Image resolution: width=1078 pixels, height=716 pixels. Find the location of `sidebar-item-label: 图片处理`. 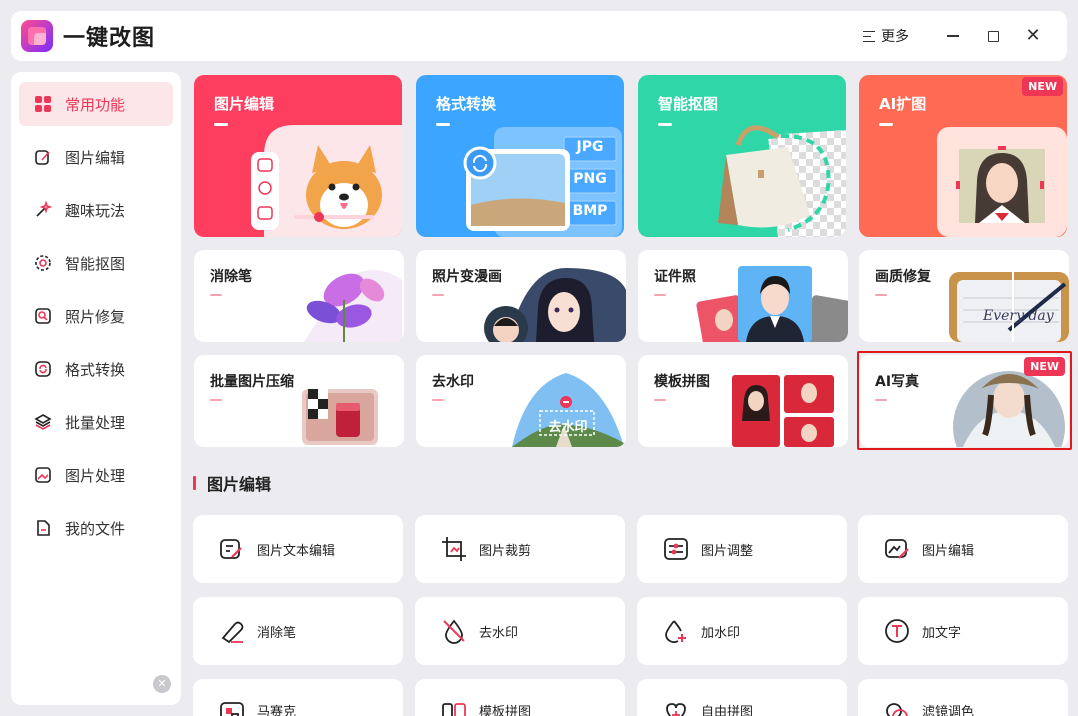

sidebar-item-label: 图片处理 is located at coordinates (95, 475).